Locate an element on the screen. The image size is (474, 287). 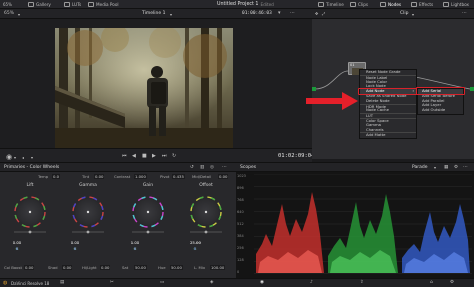
tab-nodes-label: Nodes is located at coordinates (395, 4).